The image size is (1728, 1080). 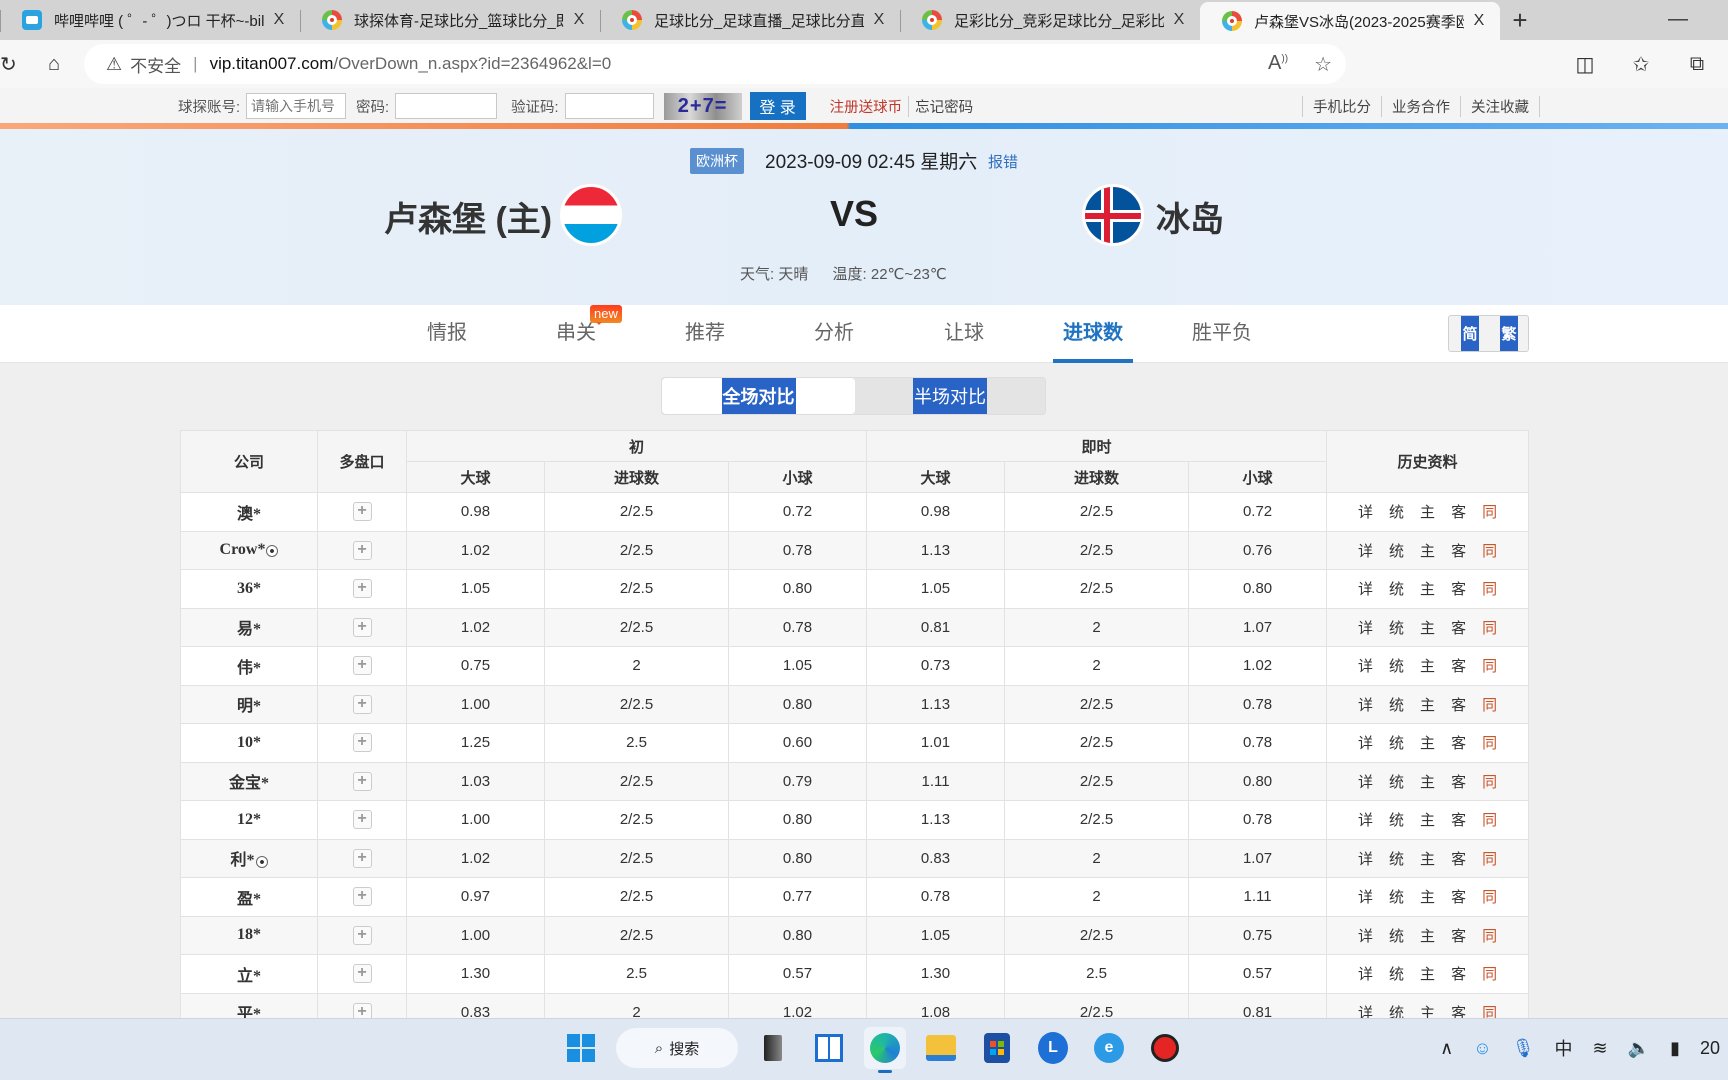 I want to click on task-view-icon, so click(x=773, y=1048).